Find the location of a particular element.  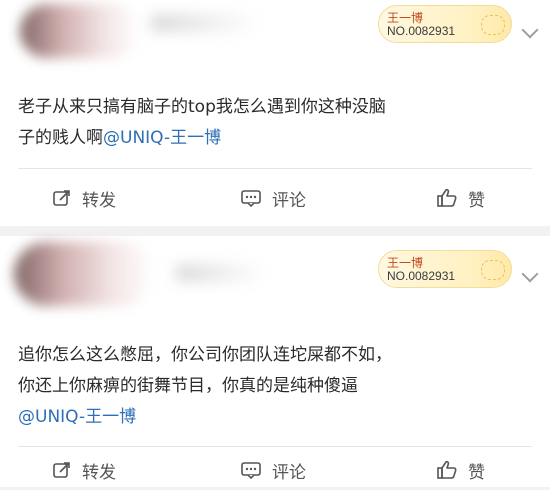

post-text: 老子从来只搞有脑子的top我怎么遇到你这种没脑 子的贱人啊@UNIQ-王一博 is located at coordinates (278, 123).